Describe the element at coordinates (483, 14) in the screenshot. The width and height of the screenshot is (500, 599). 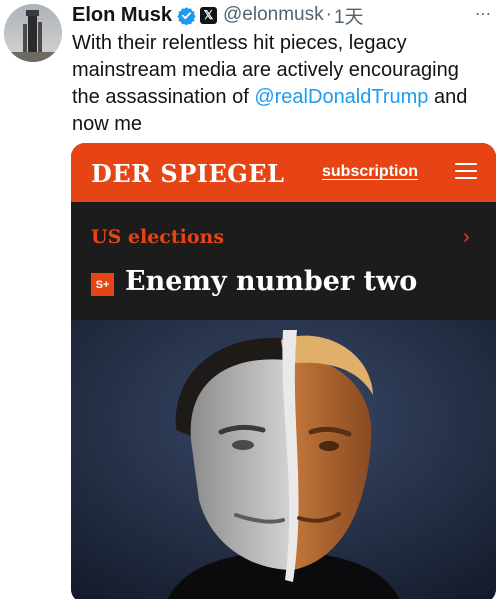
I see `more-dots-icon: ⋯` at that location.